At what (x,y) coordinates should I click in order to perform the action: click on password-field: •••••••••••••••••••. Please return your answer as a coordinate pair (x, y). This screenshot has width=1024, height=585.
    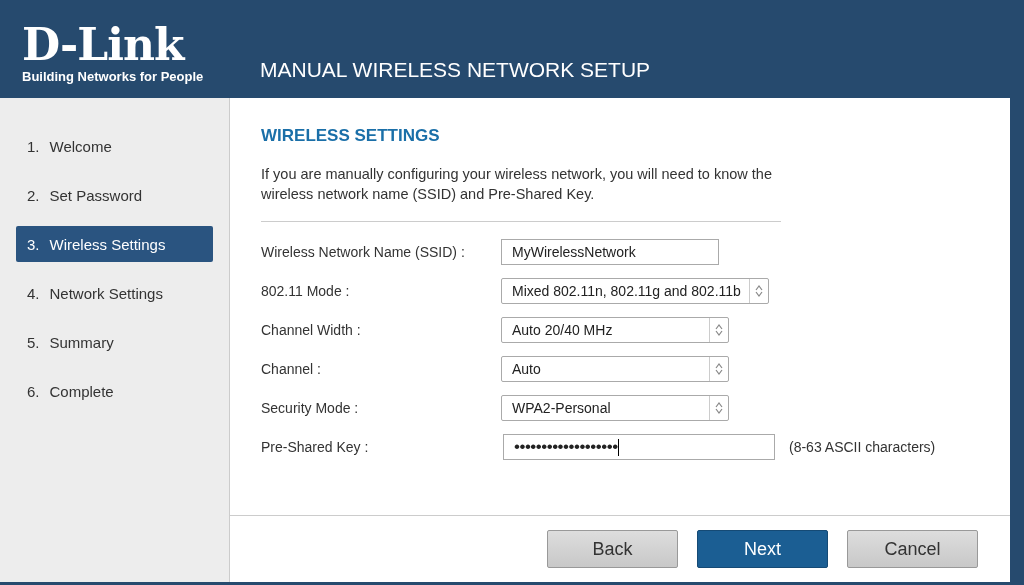
    Looking at the image, I should click on (639, 447).